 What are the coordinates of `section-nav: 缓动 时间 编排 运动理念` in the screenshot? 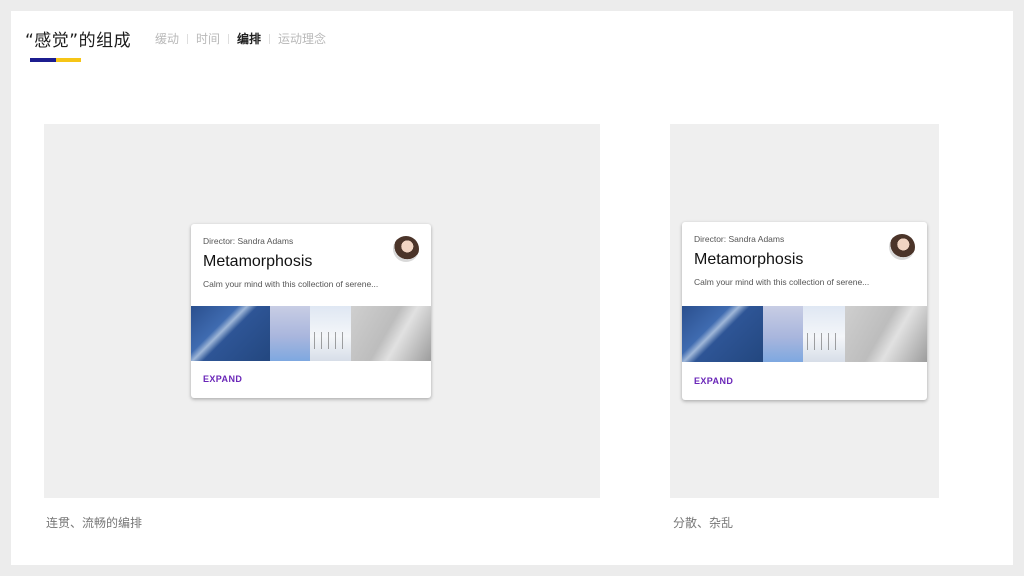 It's located at (240, 38).